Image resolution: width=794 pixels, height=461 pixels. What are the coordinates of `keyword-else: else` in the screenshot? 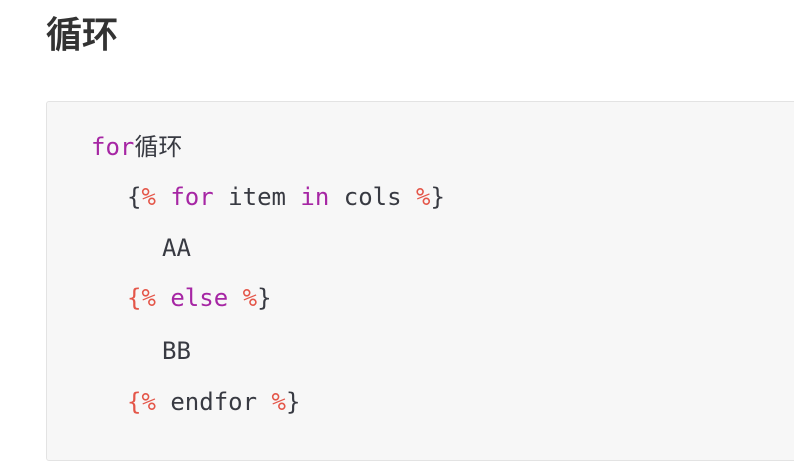 It's located at (199, 298).